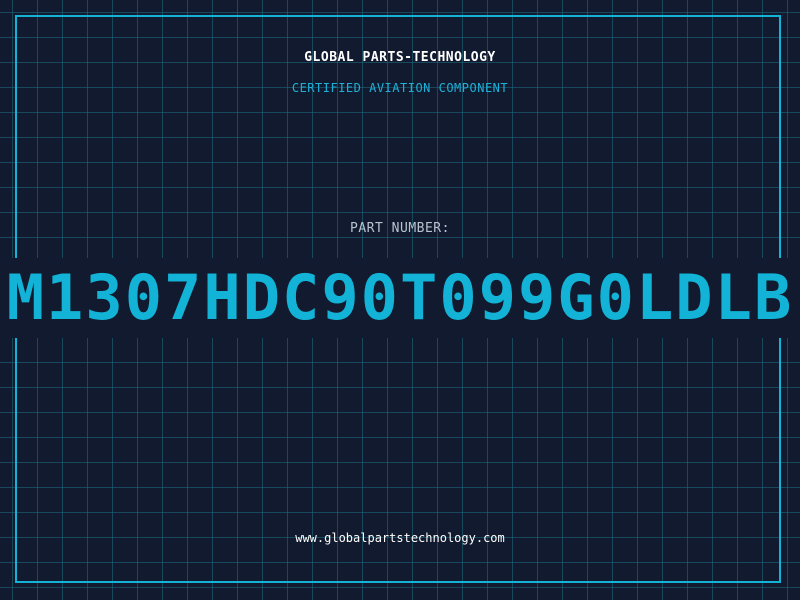 The width and height of the screenshot is (800, 600). Describe the element at coordinates (400, 57) in the screenshot. I see `company-name: GLOBAL PARTS-TECHNOLOGY` at that location.